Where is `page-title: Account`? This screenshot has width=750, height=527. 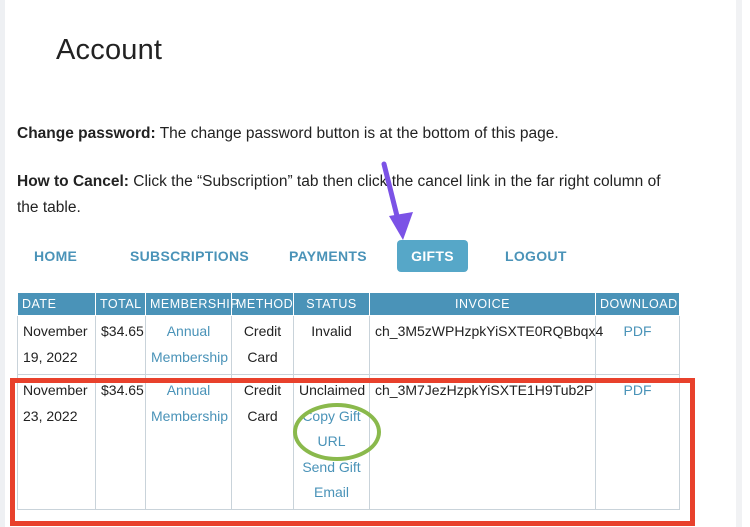
page-title: Account is located at coordinates (109, 50).